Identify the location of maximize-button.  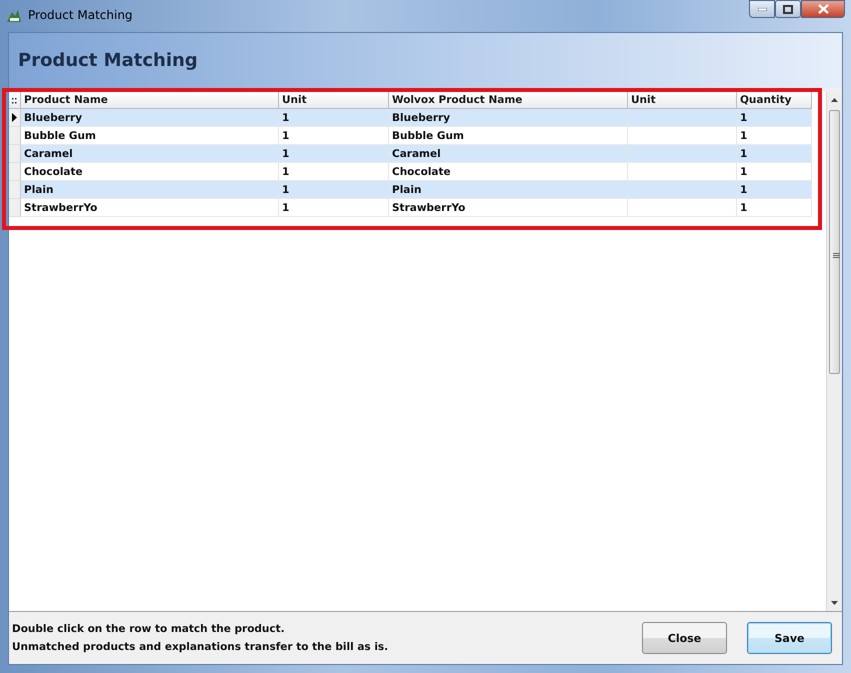
(788, 9).